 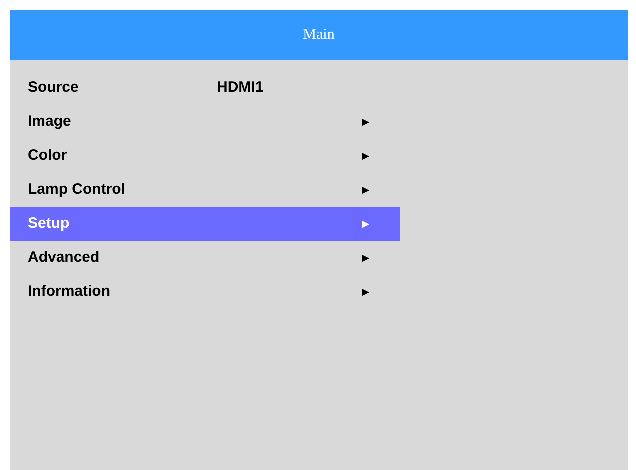 I want to click on menu-item: Lamp Control ►, so click(x=205, y=190).